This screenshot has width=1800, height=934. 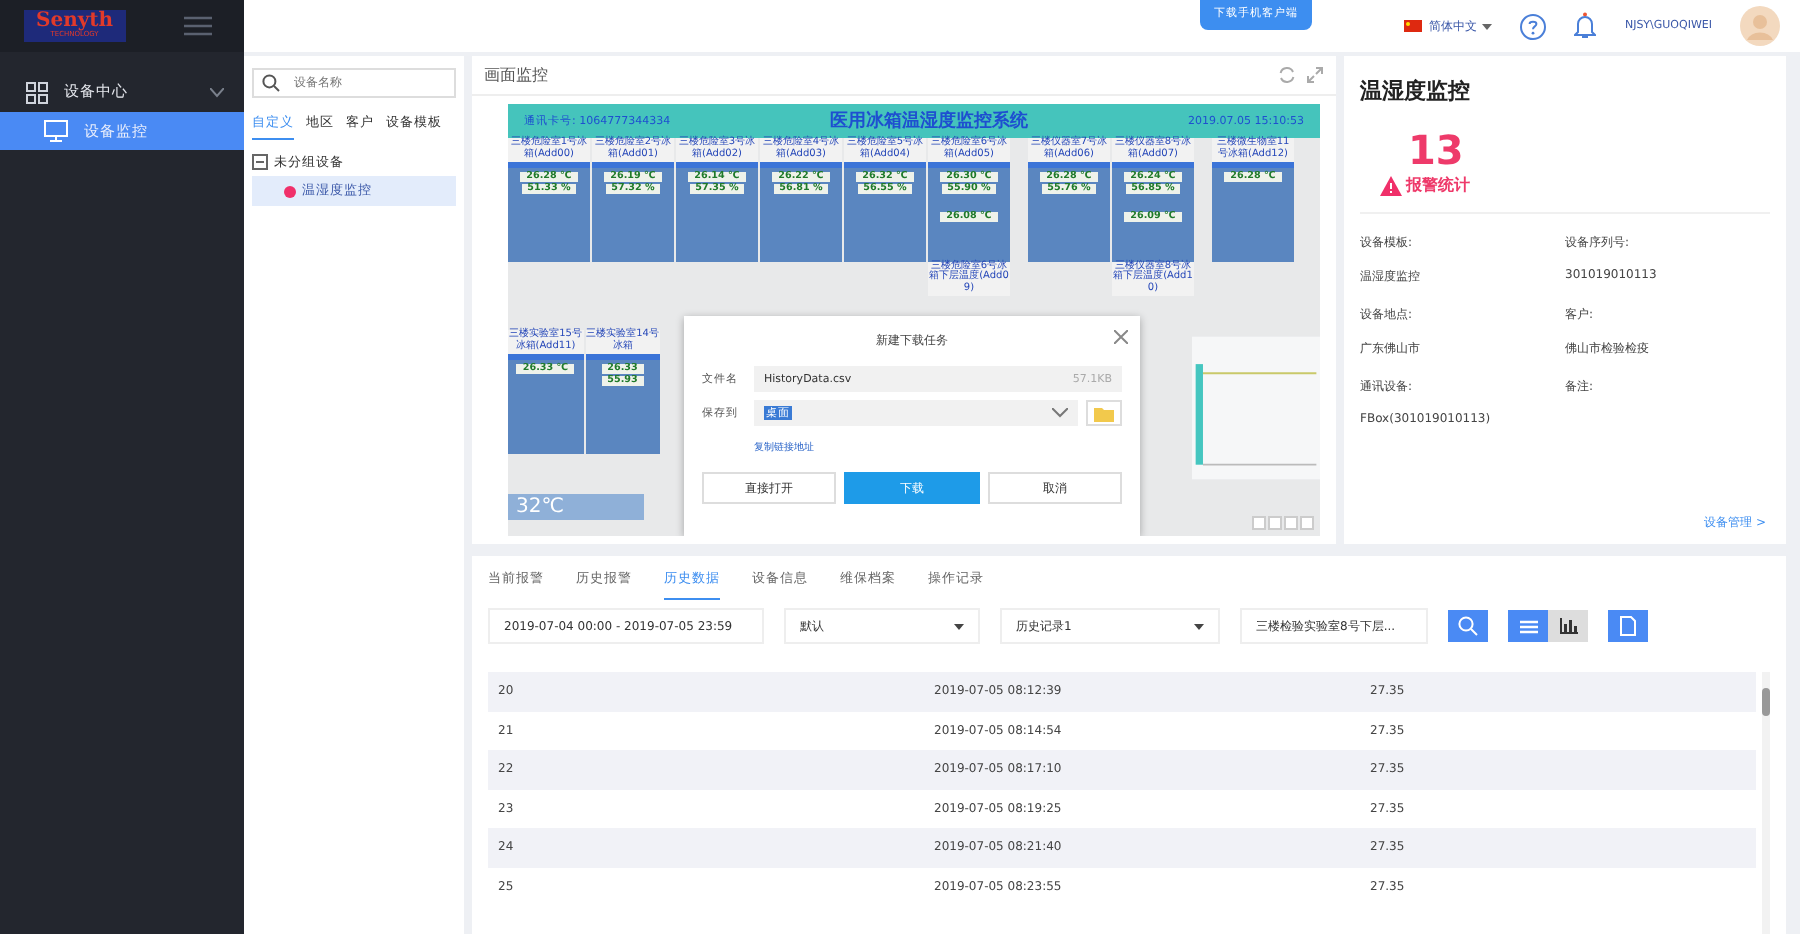 I want to click on search-button, so click(x=1468, y=626).